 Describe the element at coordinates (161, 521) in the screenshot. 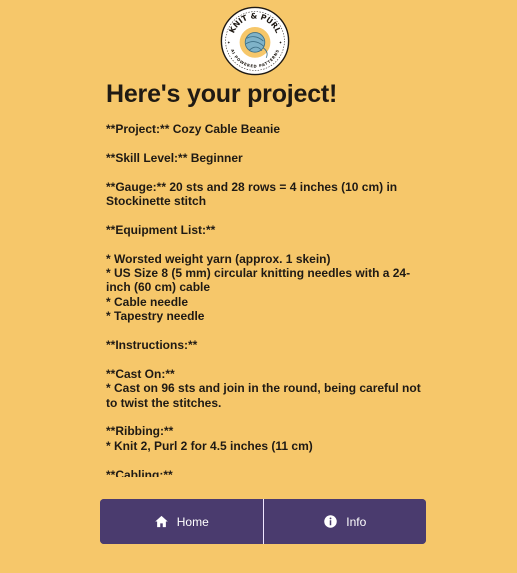

I see `home-icon` at that location.